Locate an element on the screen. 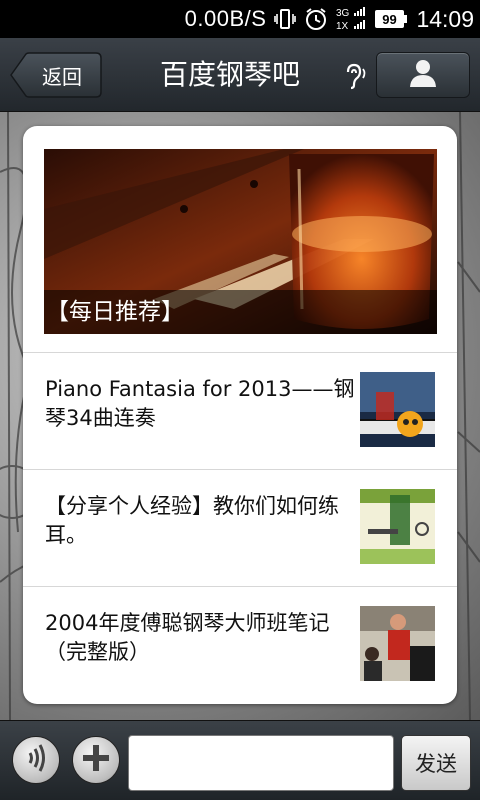  person-icon is located at coordinates (423, 75).